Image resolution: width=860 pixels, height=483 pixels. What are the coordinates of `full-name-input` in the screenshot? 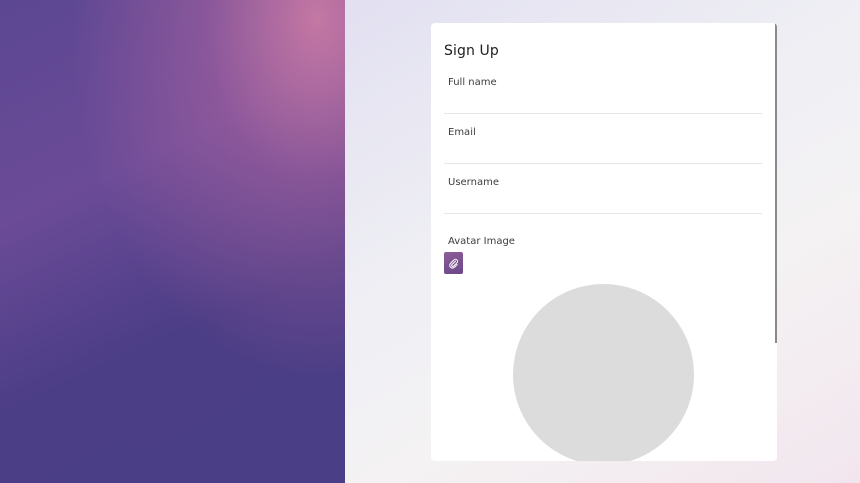 It's located at (603, 102).